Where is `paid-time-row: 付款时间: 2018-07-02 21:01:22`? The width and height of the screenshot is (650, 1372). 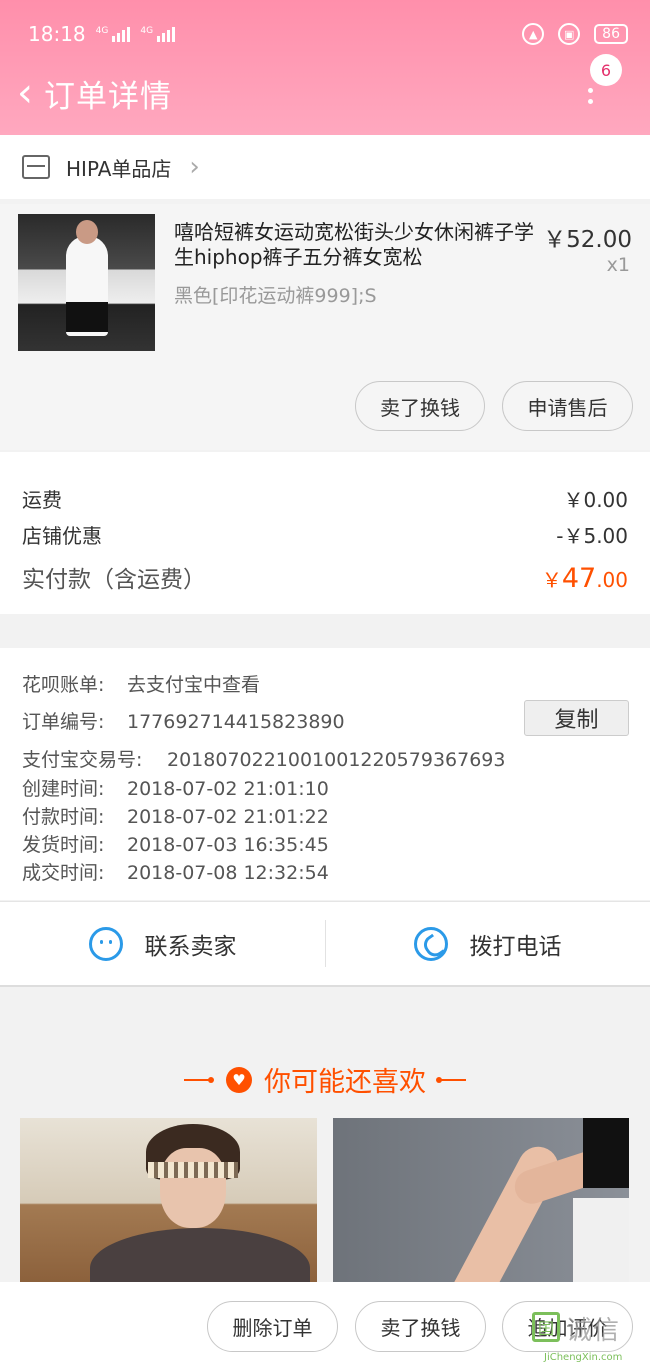 paid-time-row: 付款时间: 2018-07-02 21:01:22 is located at coordinates (175, 817).